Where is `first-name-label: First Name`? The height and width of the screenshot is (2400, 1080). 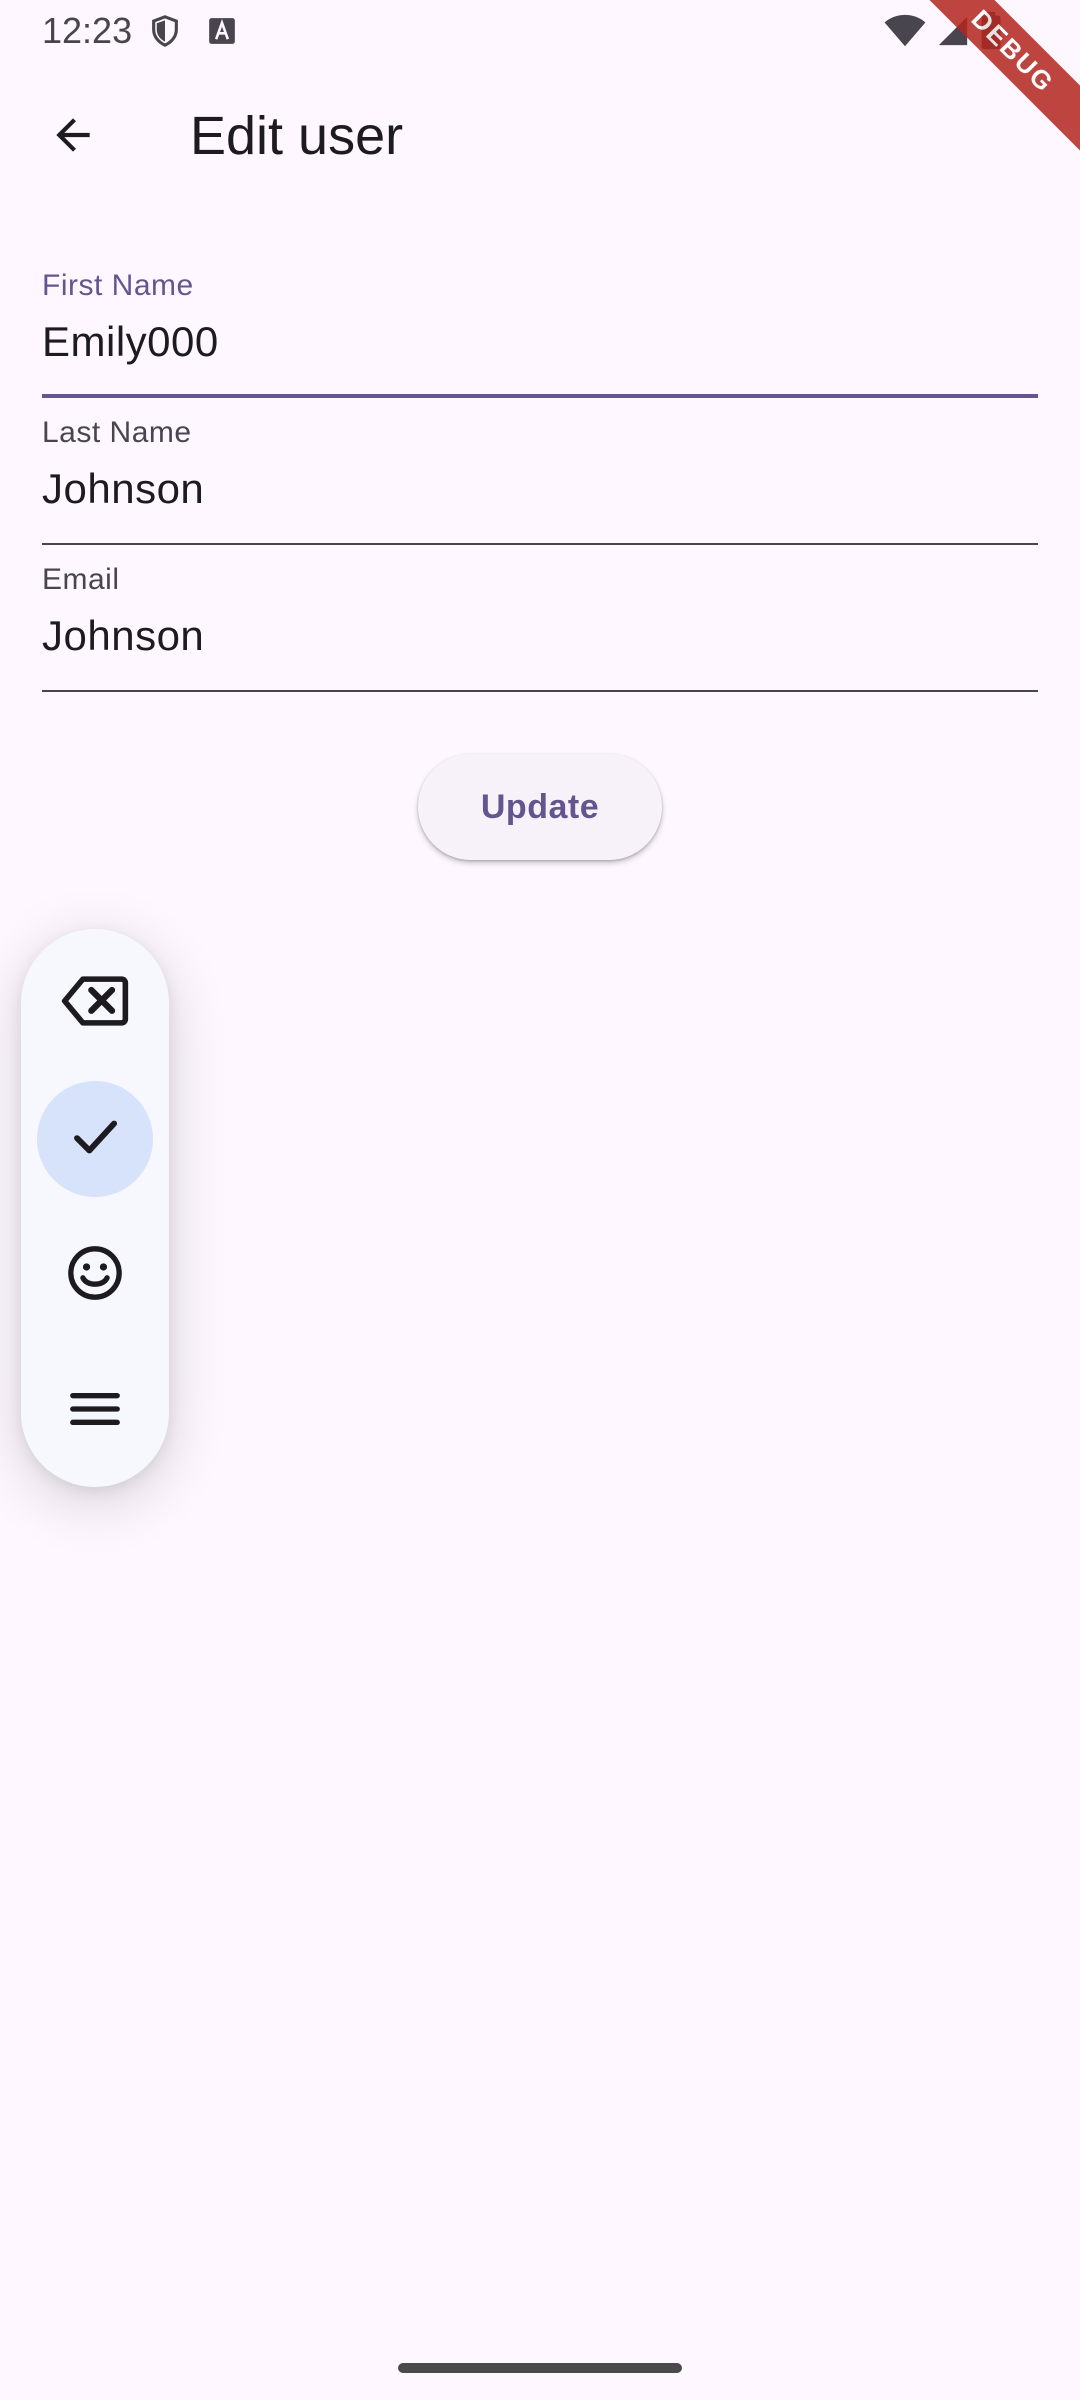
first-name-label: First Name is located at coordinates (118, 285).